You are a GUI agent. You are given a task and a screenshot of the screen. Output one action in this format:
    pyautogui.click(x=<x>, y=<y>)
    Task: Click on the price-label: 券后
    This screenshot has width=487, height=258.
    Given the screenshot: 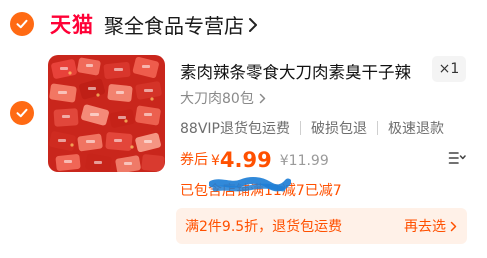 What is the action you would take?
    pyautogui.click(x=194, y=160)
    